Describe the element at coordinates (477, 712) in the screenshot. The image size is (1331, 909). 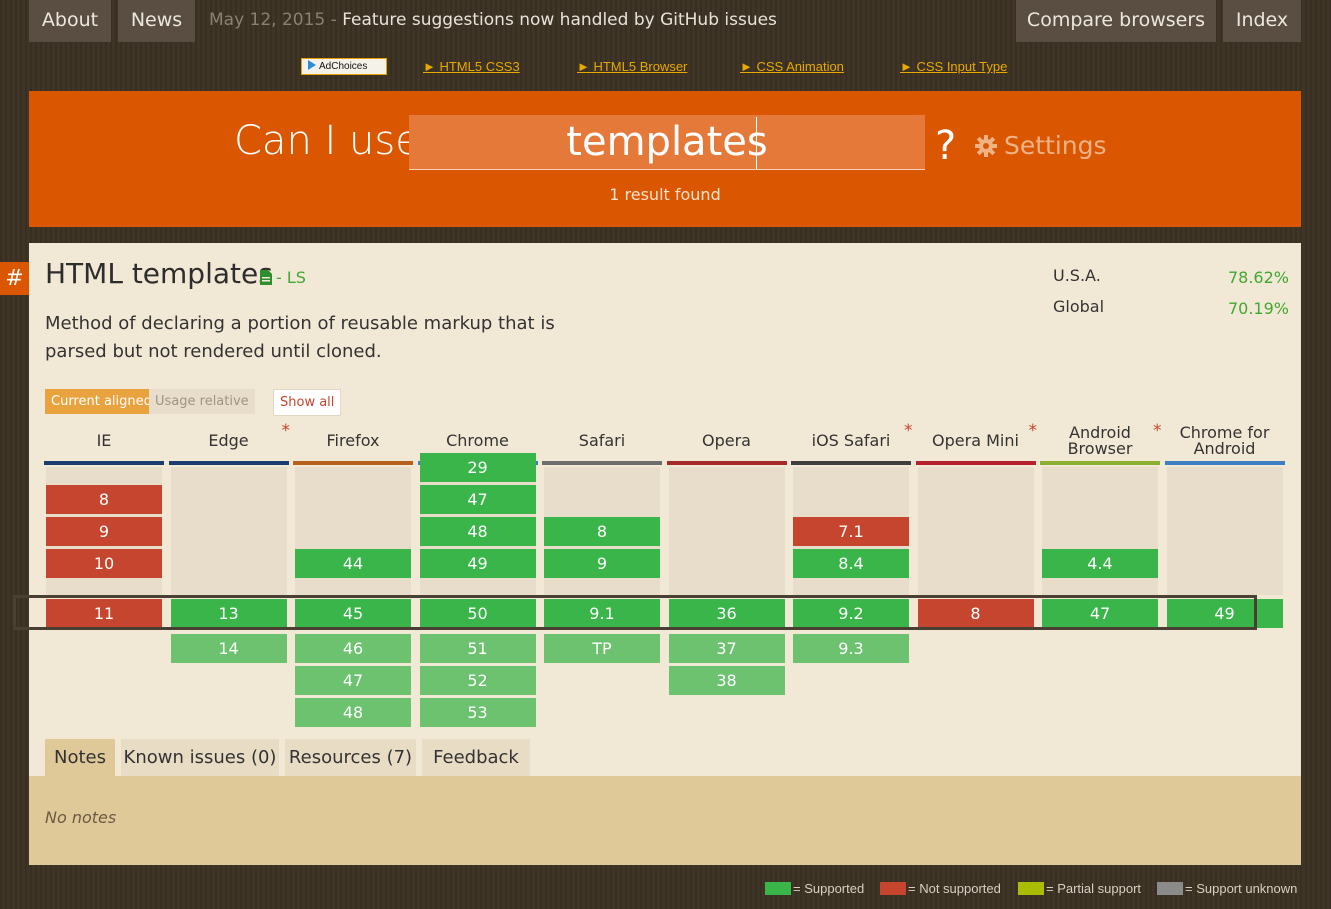
I see `version-cell: 53` at that location.